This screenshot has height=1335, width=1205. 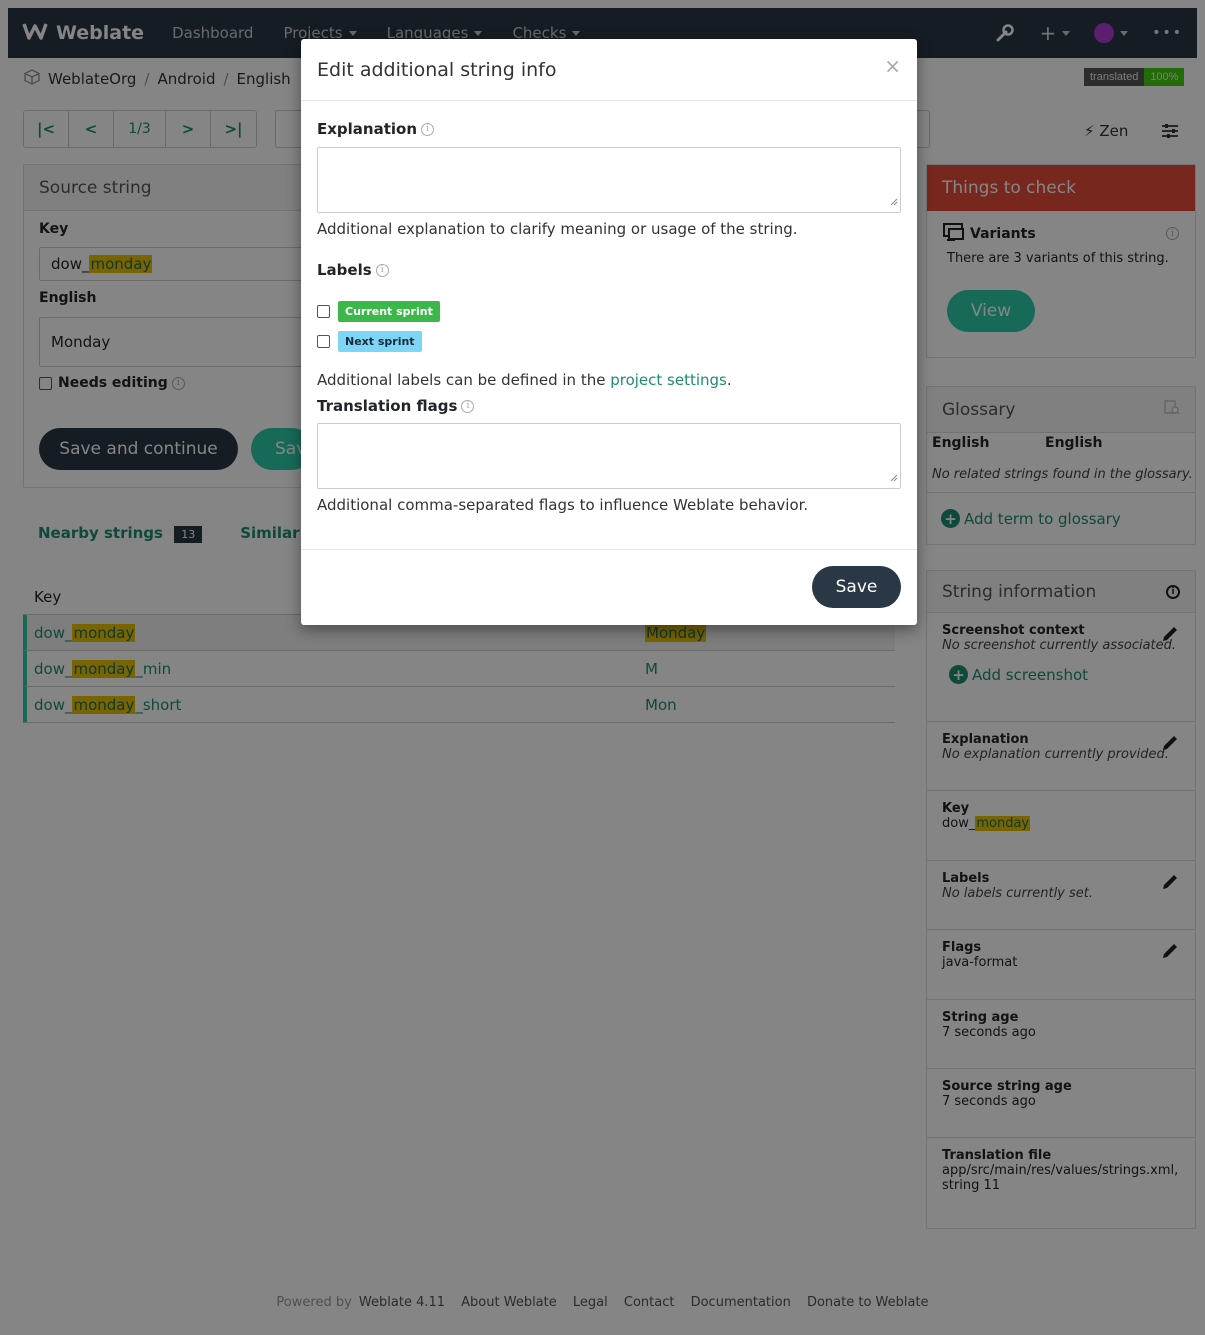 What do you see at coordinates (856, 587) in the screenshot?
I see `modal-save-button: Save` at bounding box center [856, 587].